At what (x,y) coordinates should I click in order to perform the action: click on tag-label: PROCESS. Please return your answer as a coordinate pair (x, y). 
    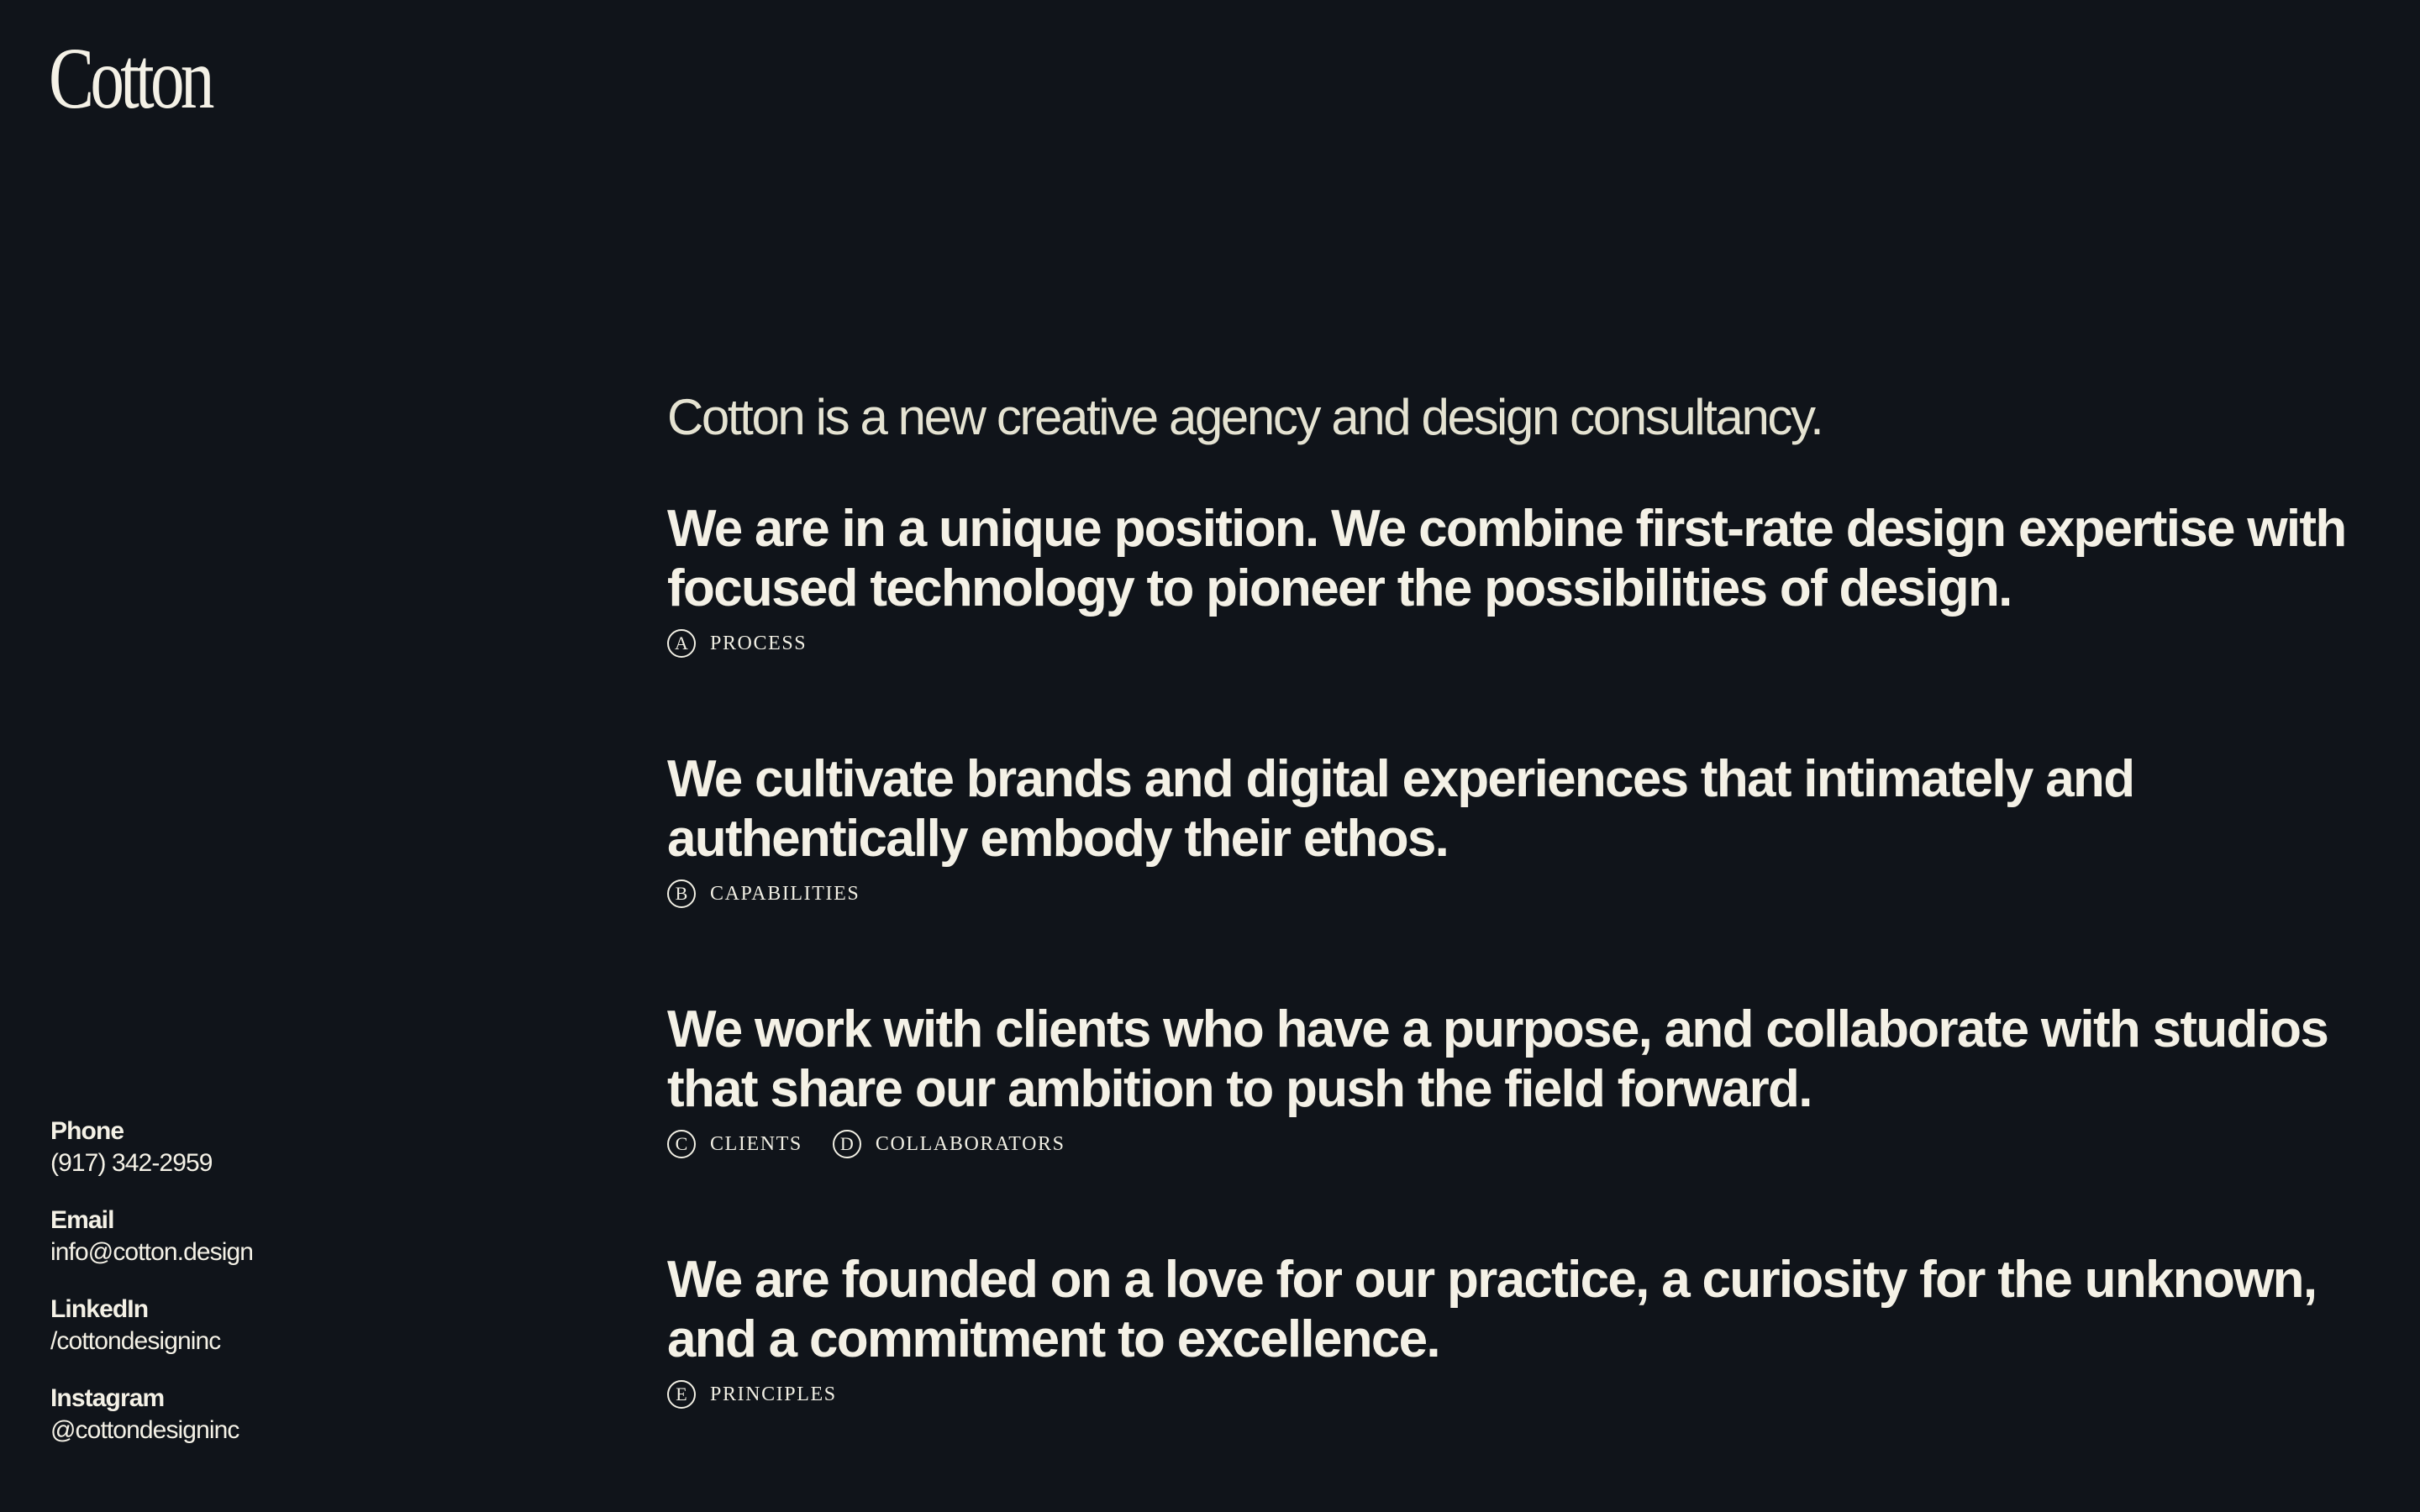
    Looking at the image, I should click on (759, 643).